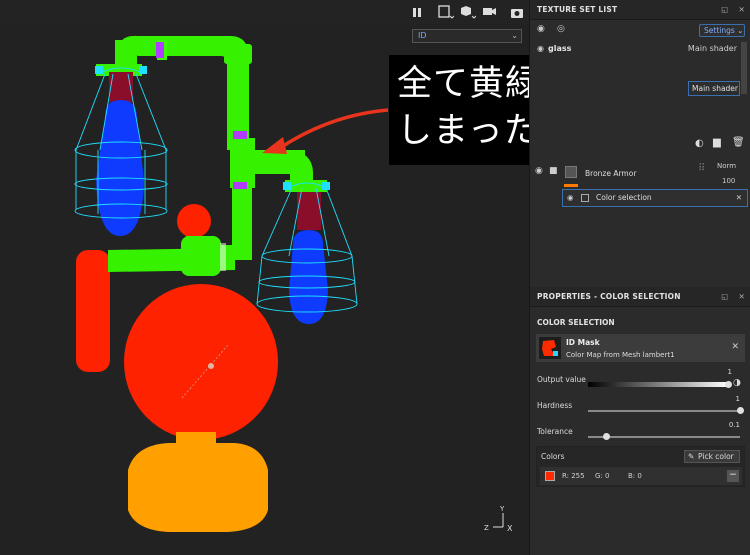 The height and width of the screenshot is (555, 750). What do you see at coordinates (620, 355) in the screenshot?
I see `mask-source: Color Map from Mesh lambert1` at bounding box center [620, 355].